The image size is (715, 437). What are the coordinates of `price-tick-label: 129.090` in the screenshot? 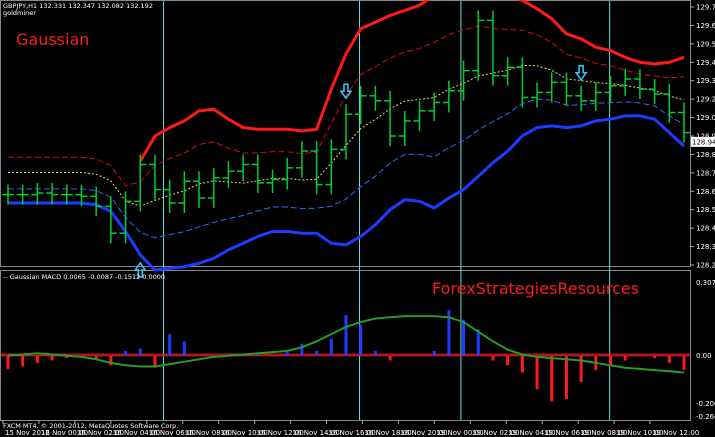 It's located at (705, 118).